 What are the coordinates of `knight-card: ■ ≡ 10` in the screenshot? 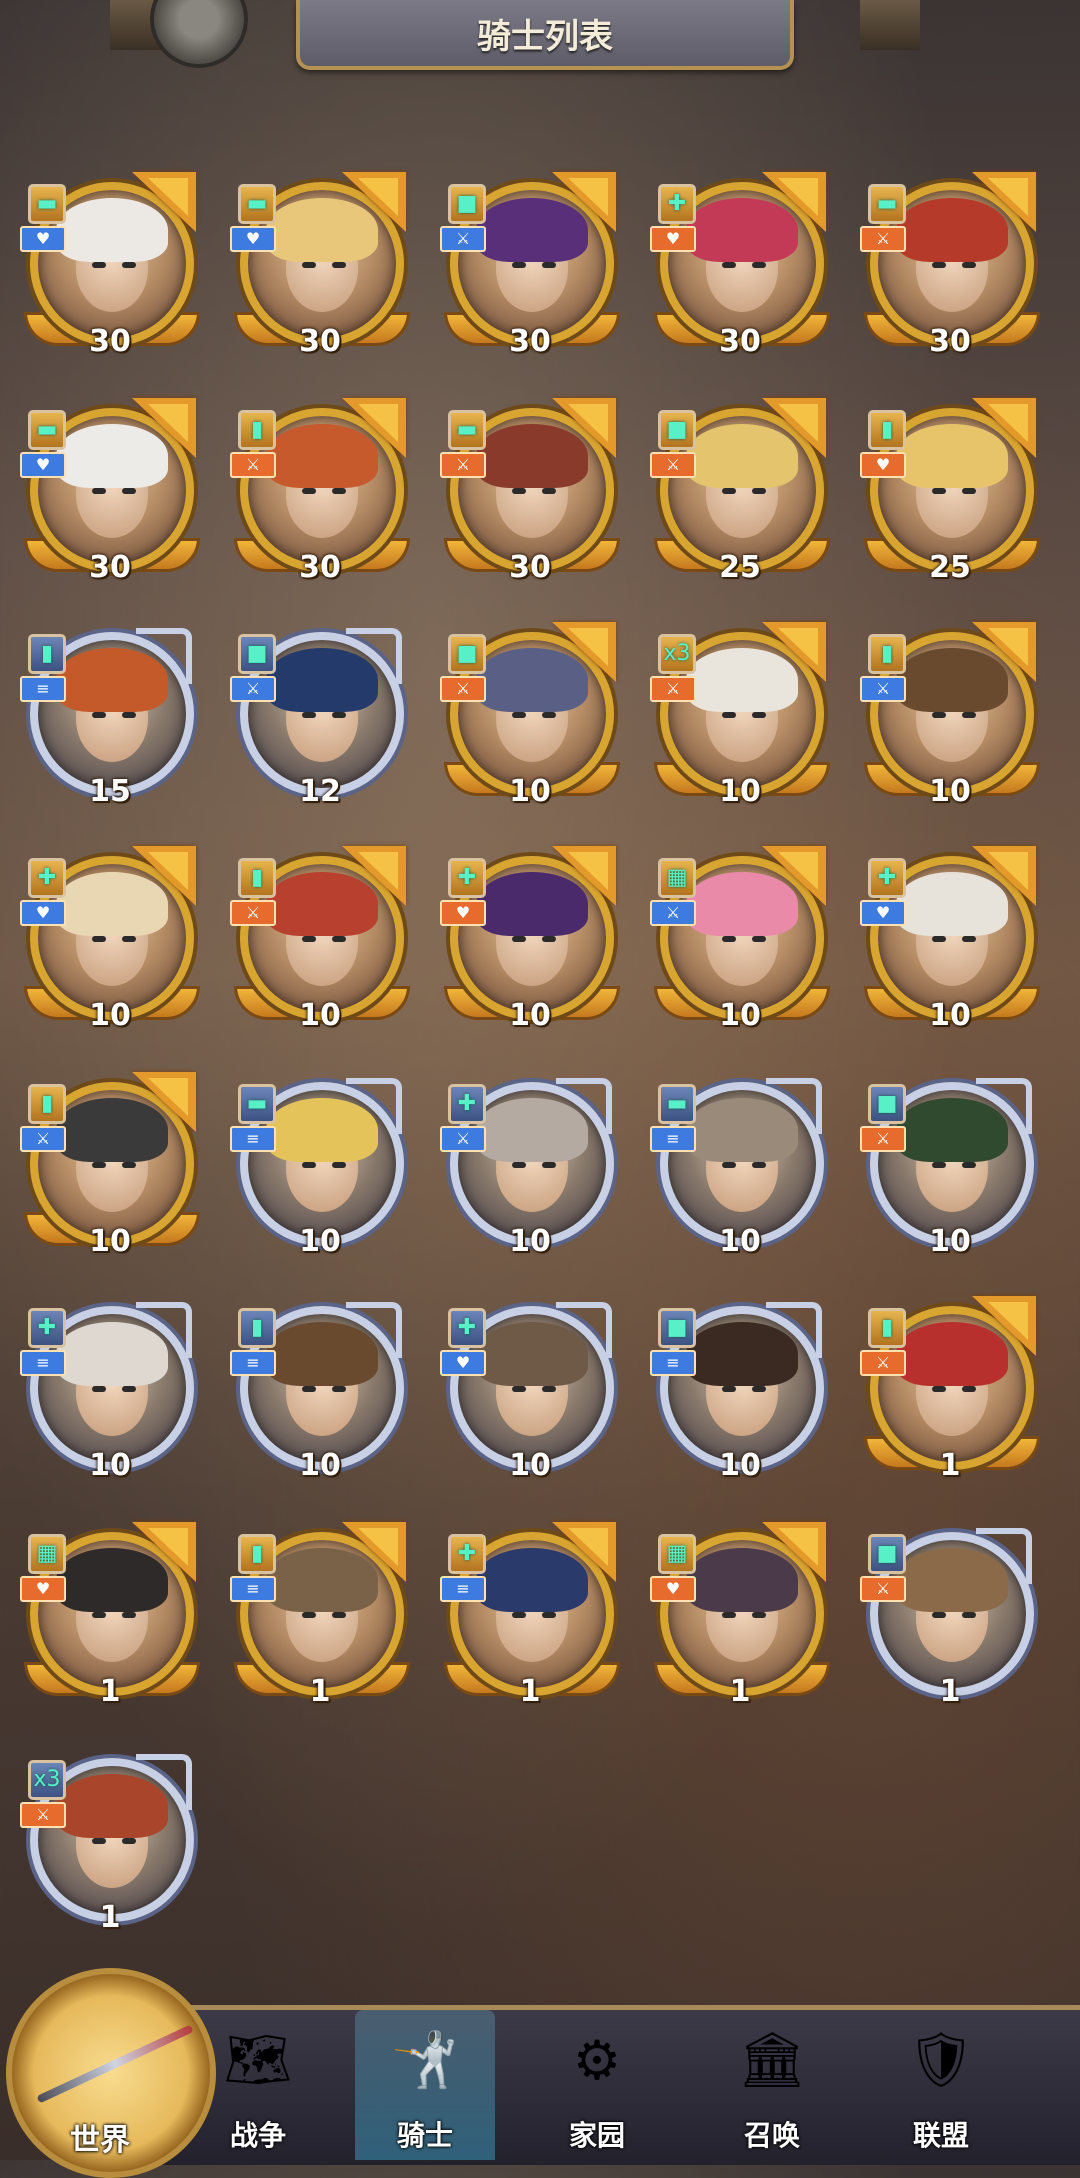 It's located at (740, 1391).